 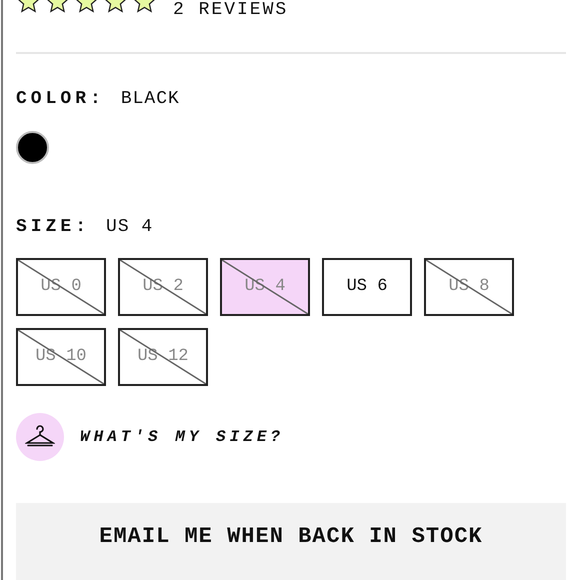 I want to click on size-label: SIZE:, so click(x=53, y=227).